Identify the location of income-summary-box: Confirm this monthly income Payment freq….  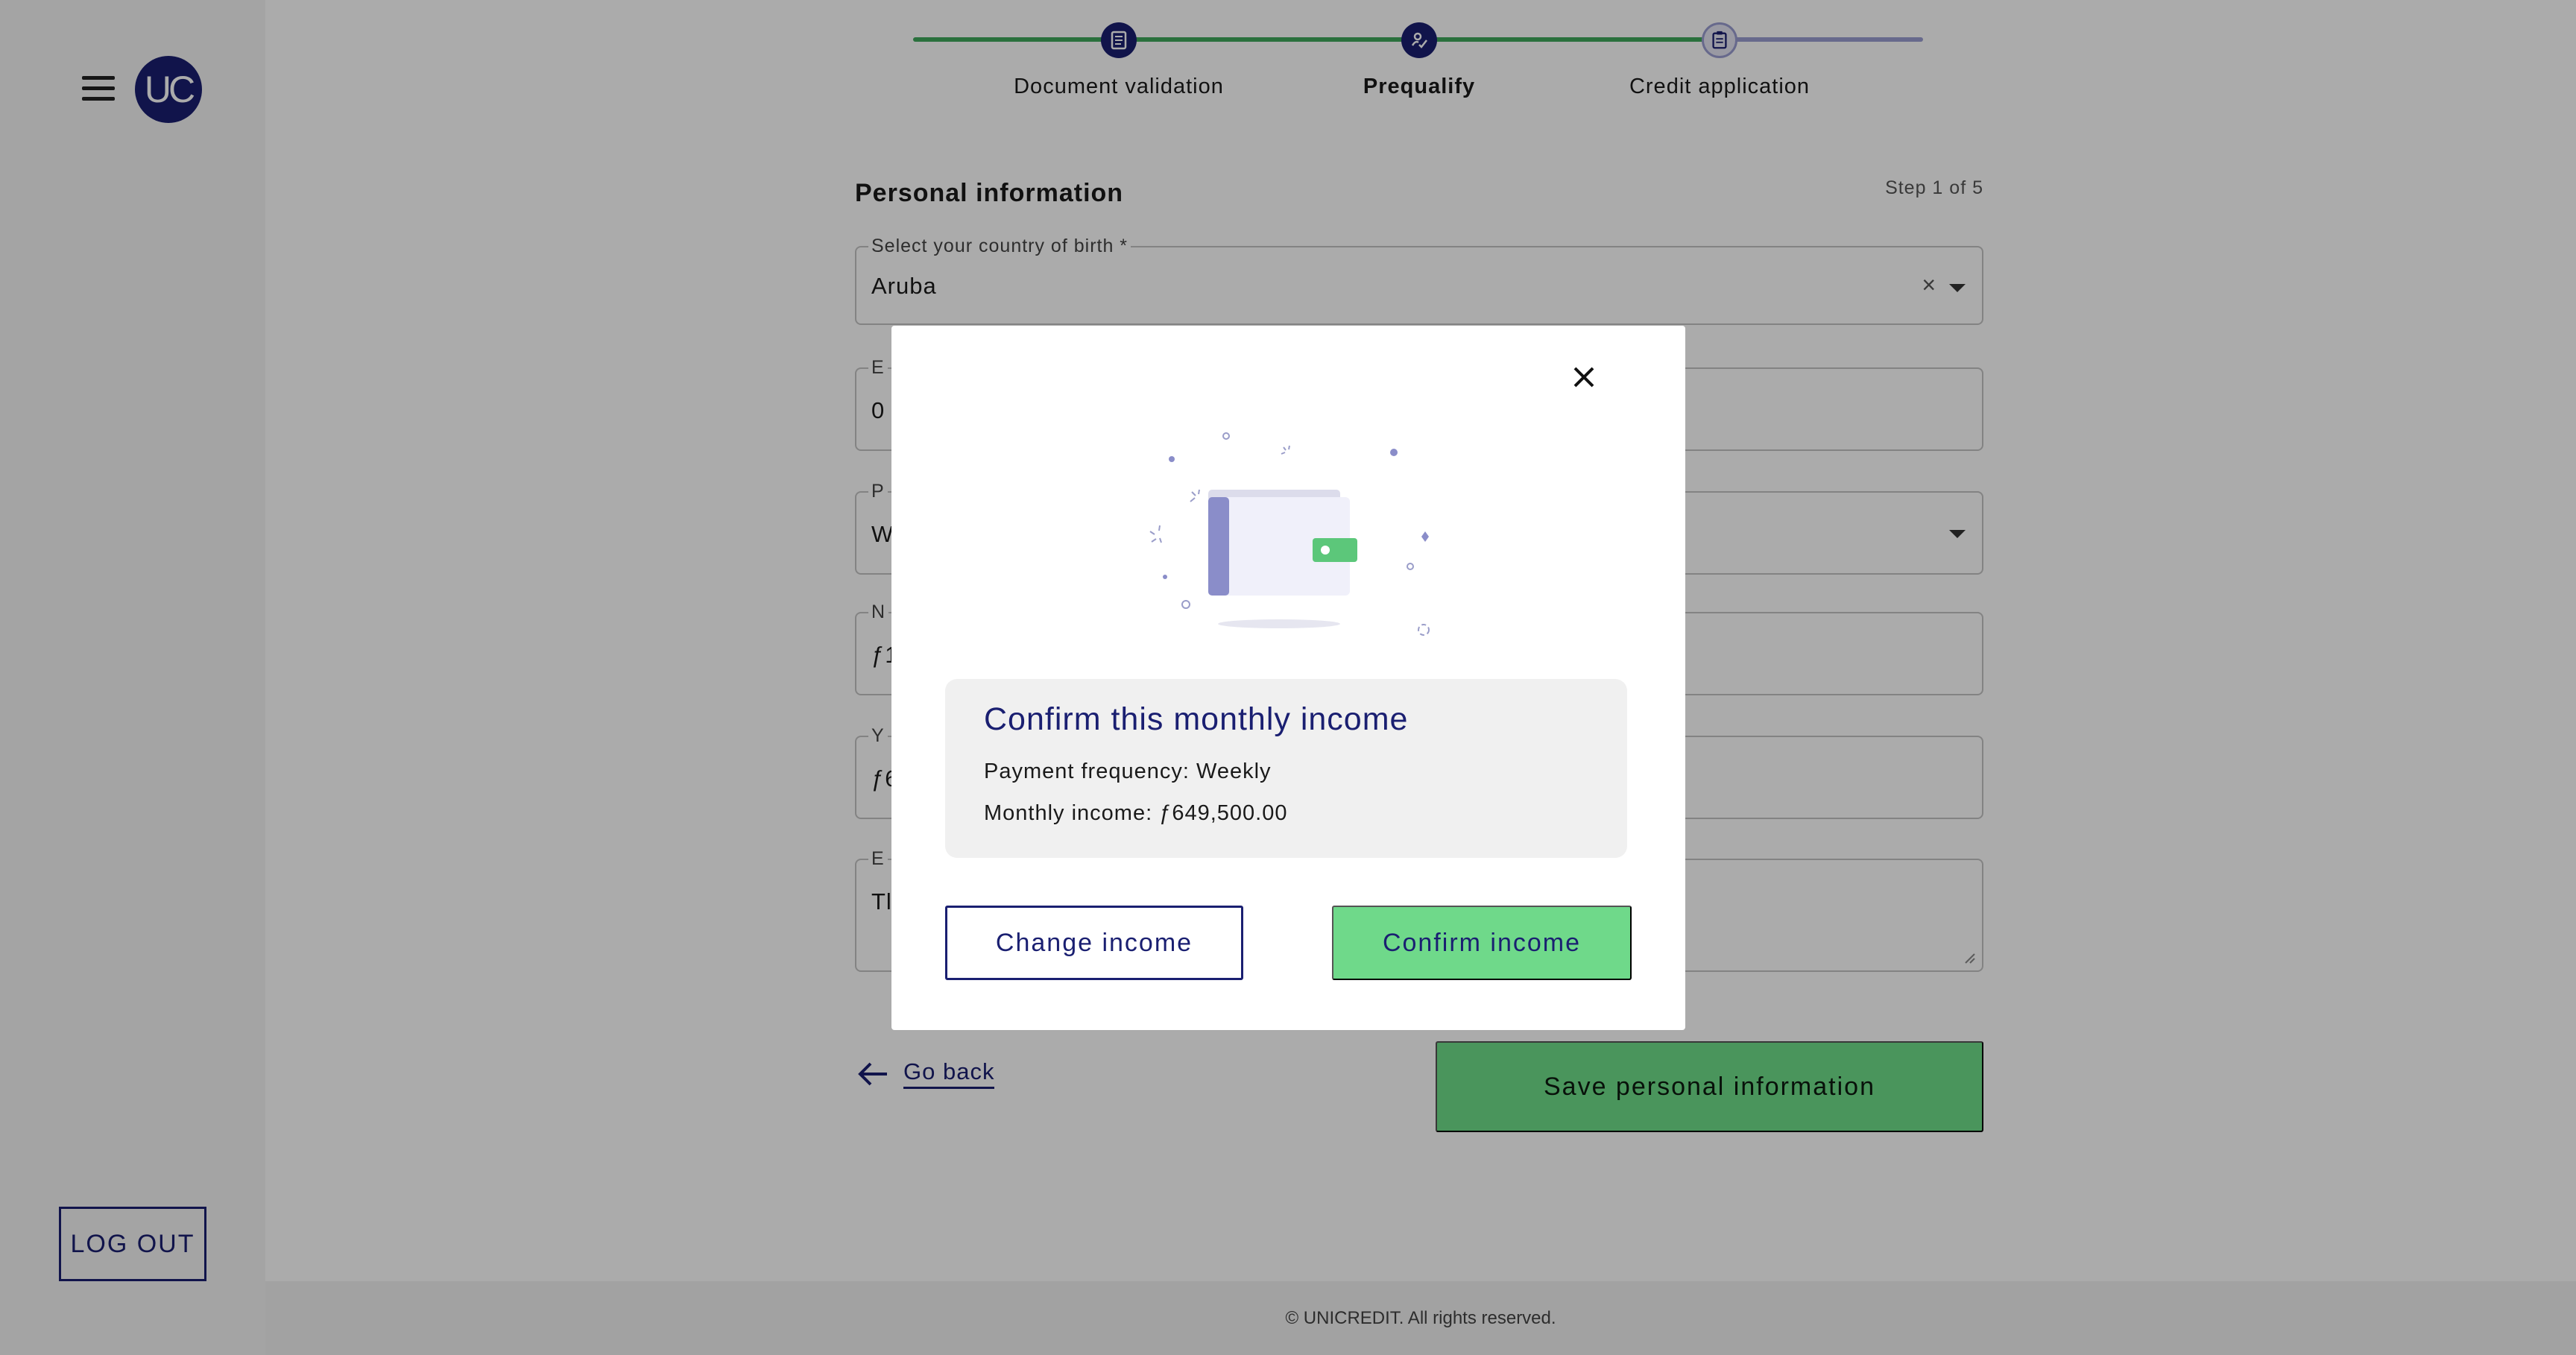
(1286, 768).